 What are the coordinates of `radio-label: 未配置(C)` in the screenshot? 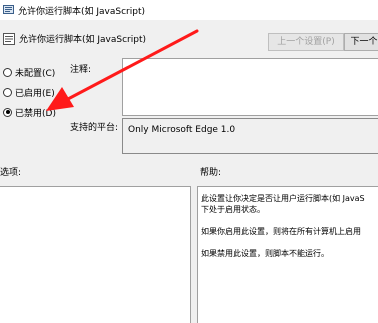 It's located at (35, 73).